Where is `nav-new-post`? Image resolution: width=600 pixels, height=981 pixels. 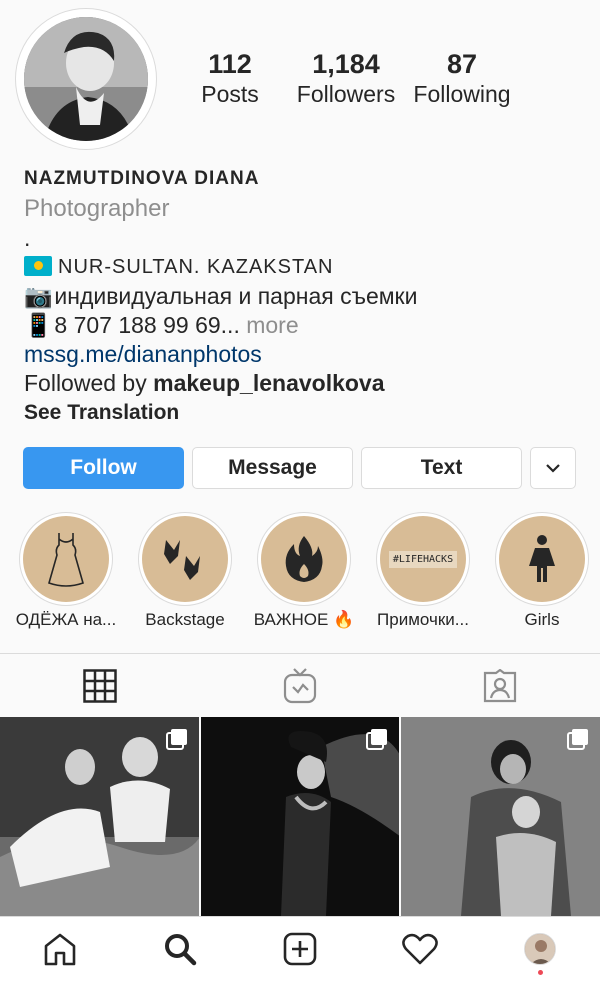
nav-new-post is located at coordinates (300, 949).